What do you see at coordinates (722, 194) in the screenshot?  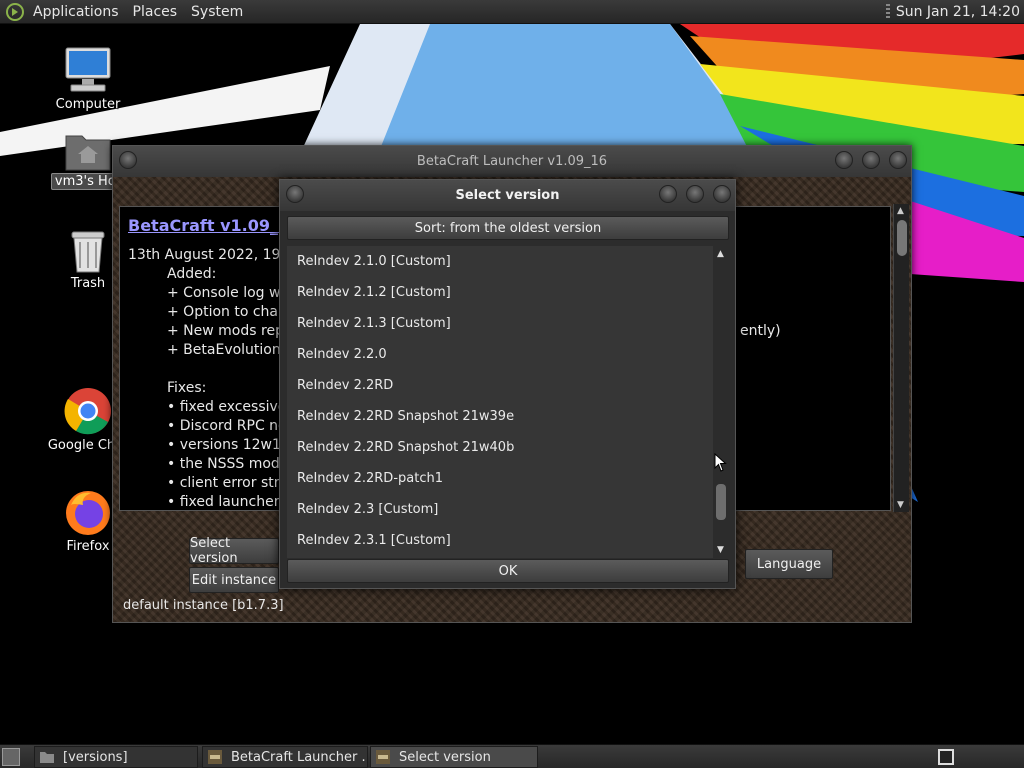 I see `dialog-close-button` at bounding box center [722, 194].